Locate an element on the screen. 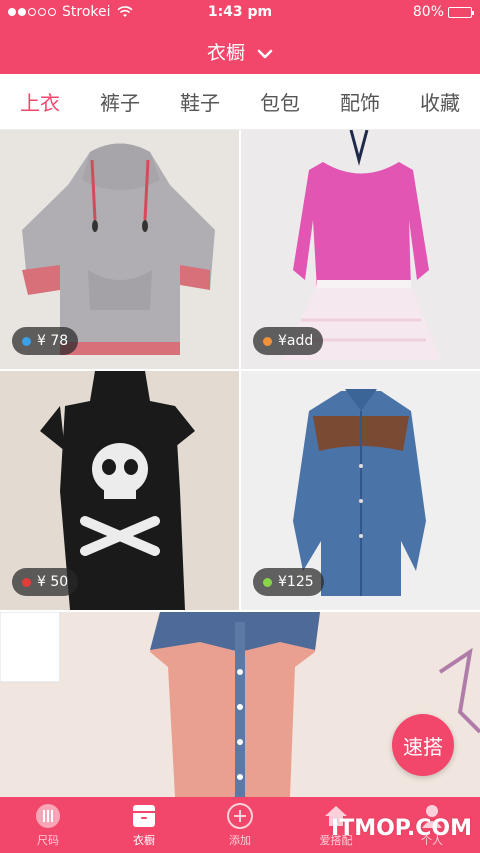 The image size is (480, 853). page-title: 衣橱 is located at coordinates (225, 53).